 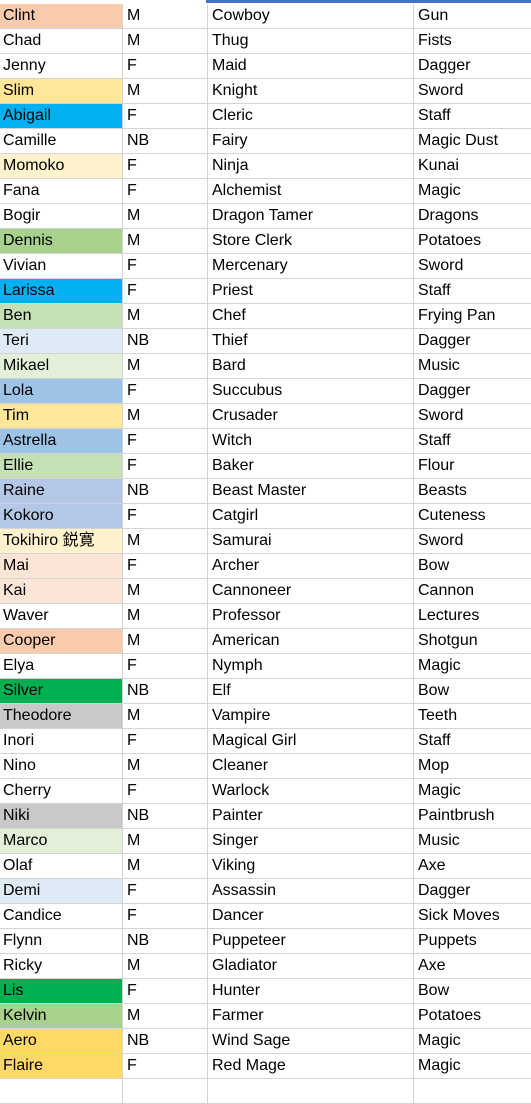 I want to click on cell-class: Warlock, so click(x=311, y=791).